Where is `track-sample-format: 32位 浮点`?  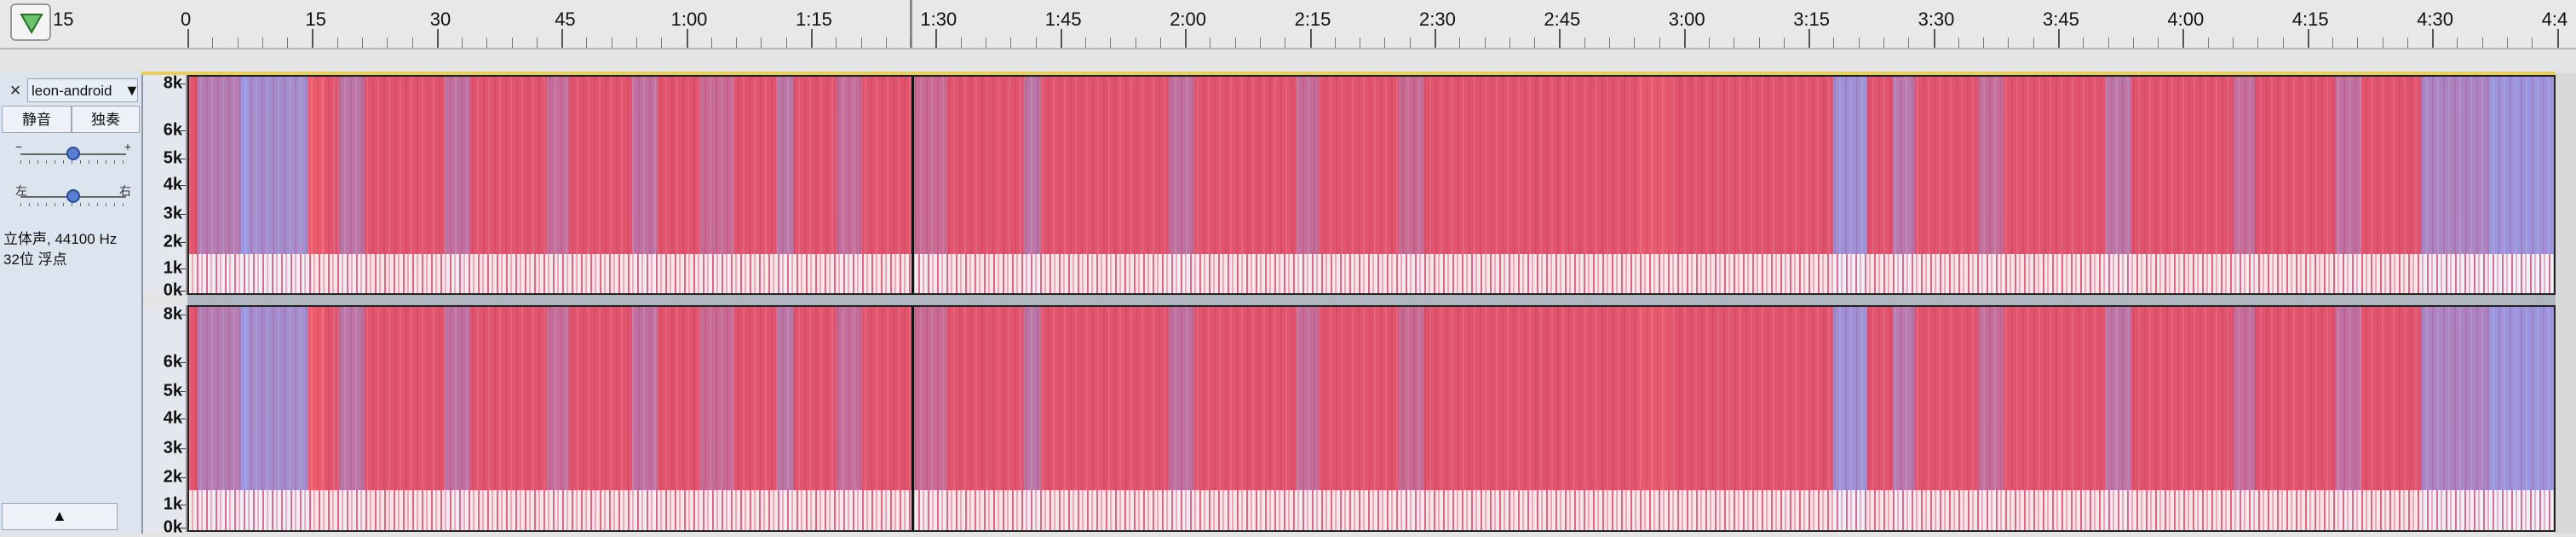 track-sample-format: 32位 浮点 is located at coordinates (35, 259).